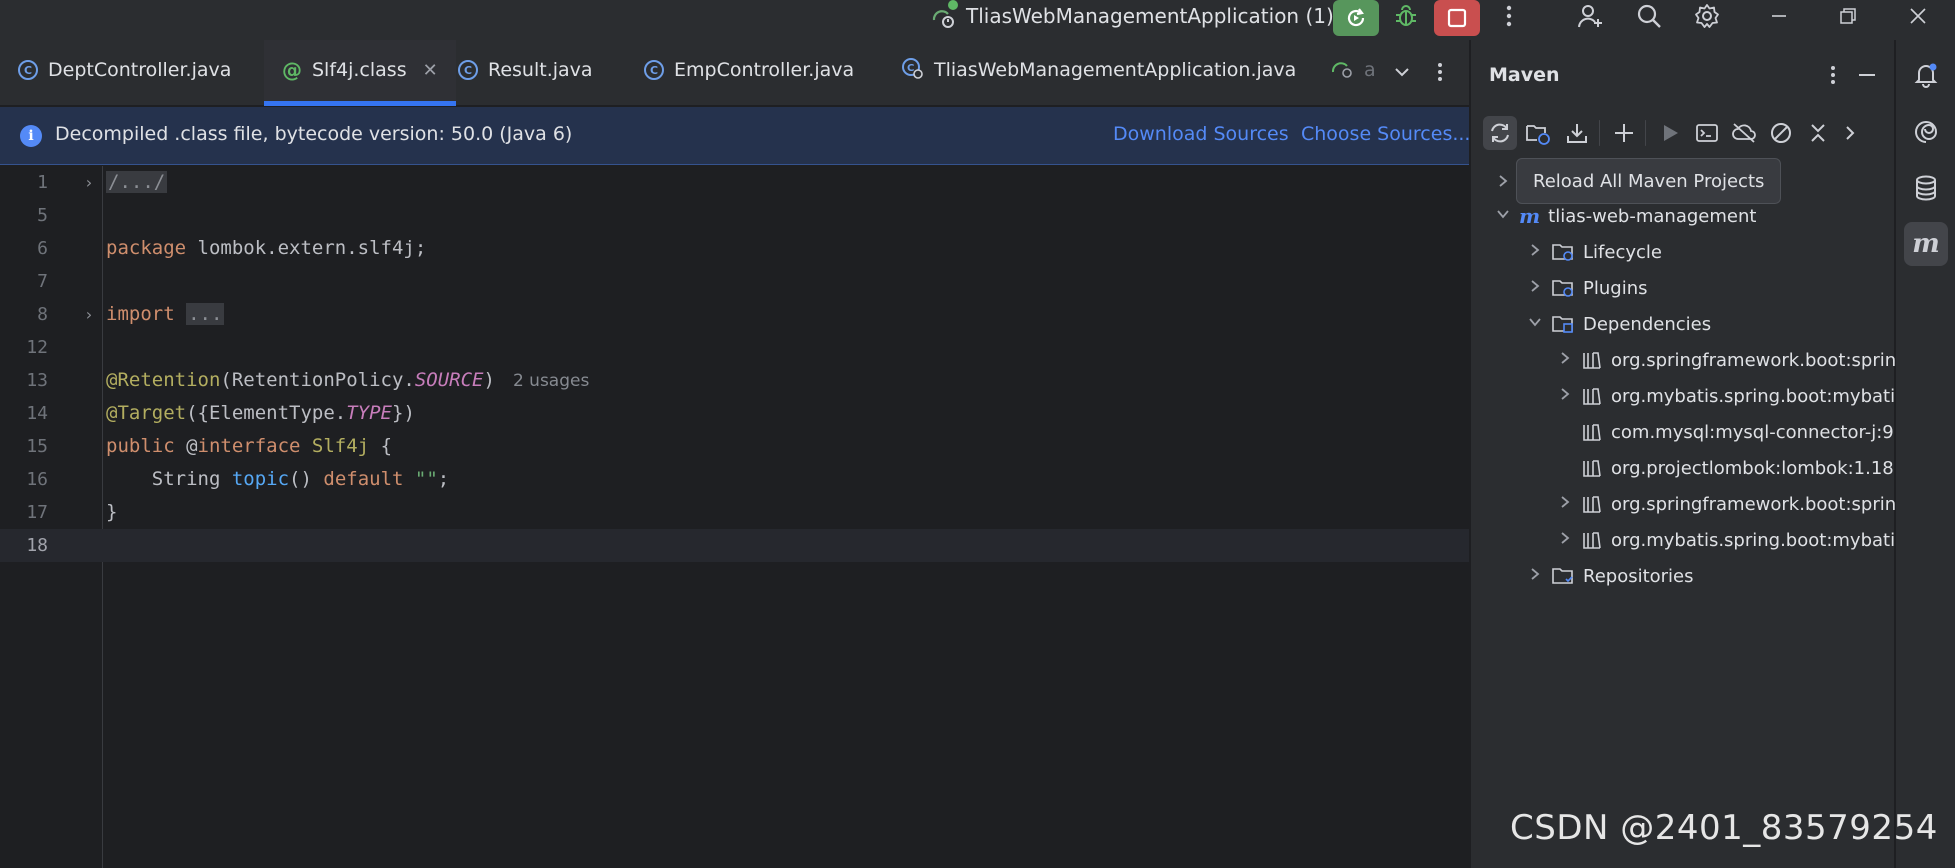 This screenshot has width=1955, height=868. Describe the element at coordinates (1753, 540) in the screenshot. I see `dependency-label: org.mybatis.spring.boot:mybatis-` at that location.